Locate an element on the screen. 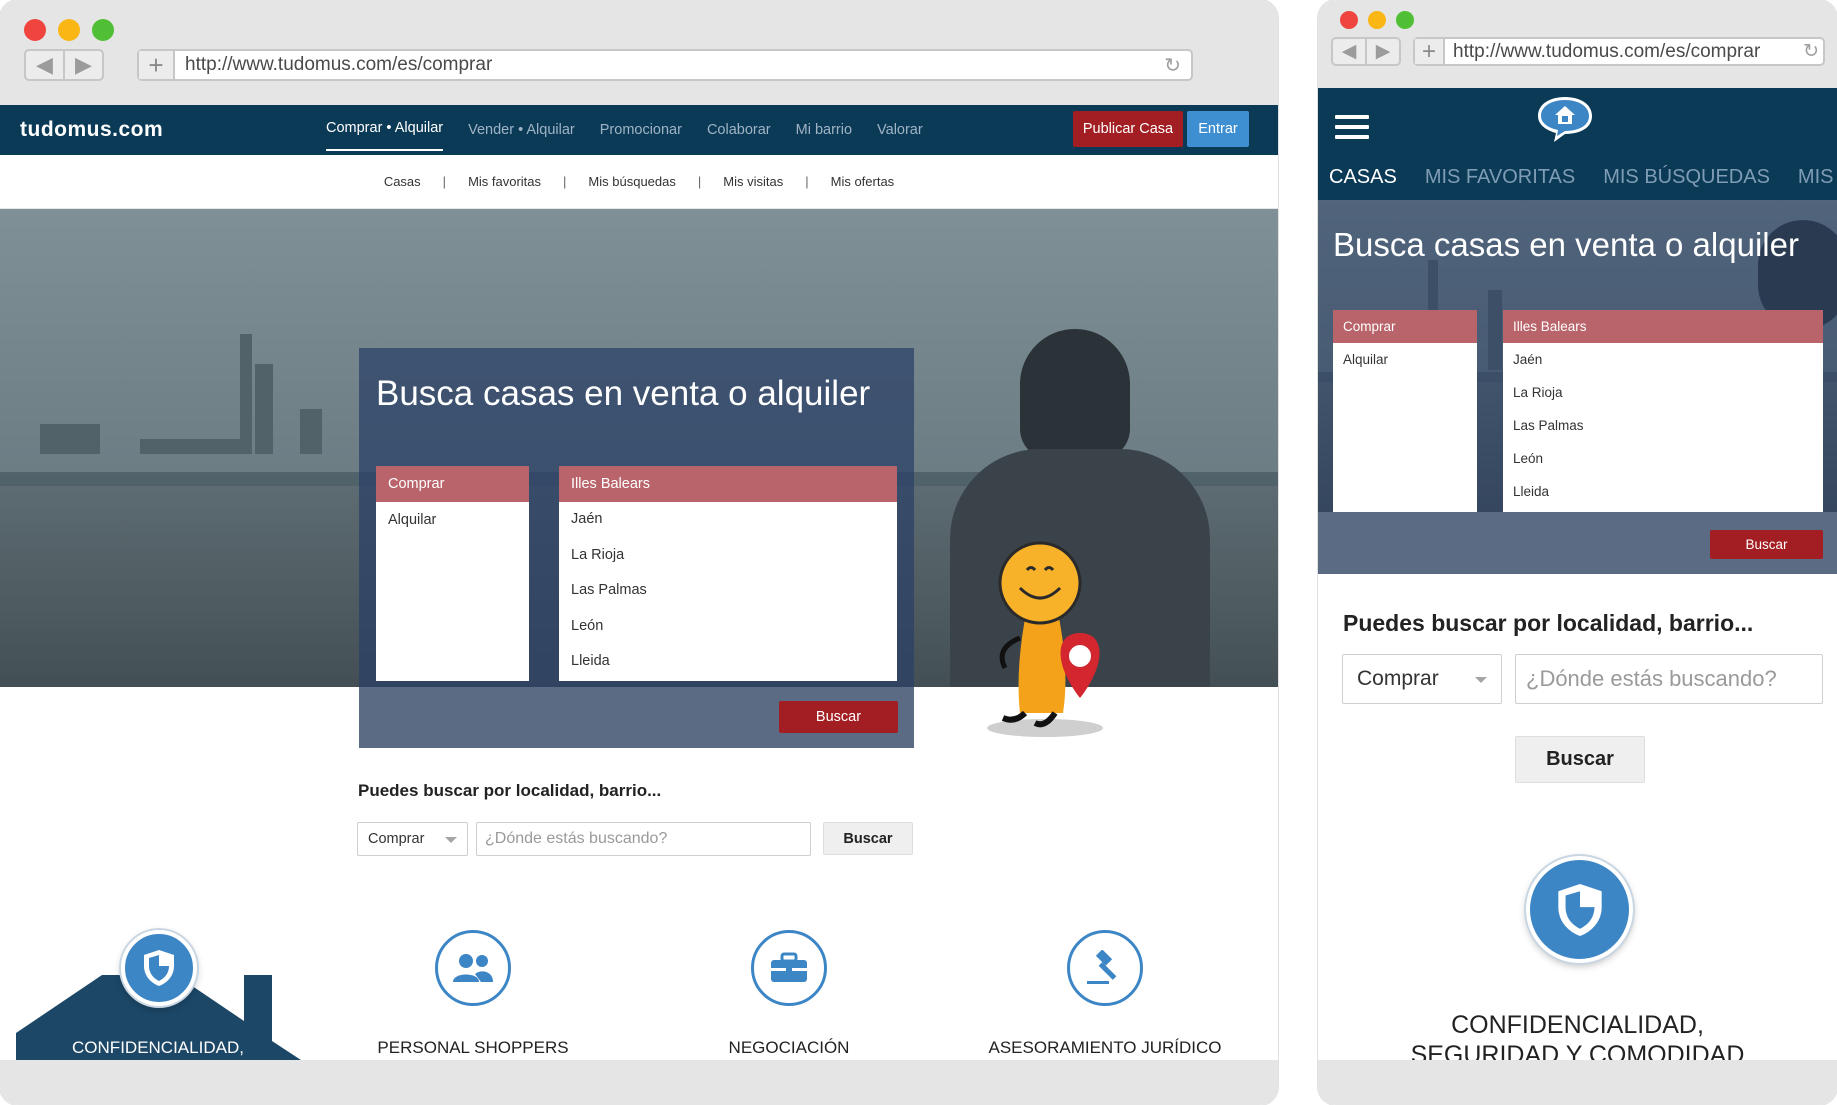 This screenshot has height=1105, width=1837. mobile-location-search-input: ¿Dónde estás buscando? is located at coordinates (1669, 679).